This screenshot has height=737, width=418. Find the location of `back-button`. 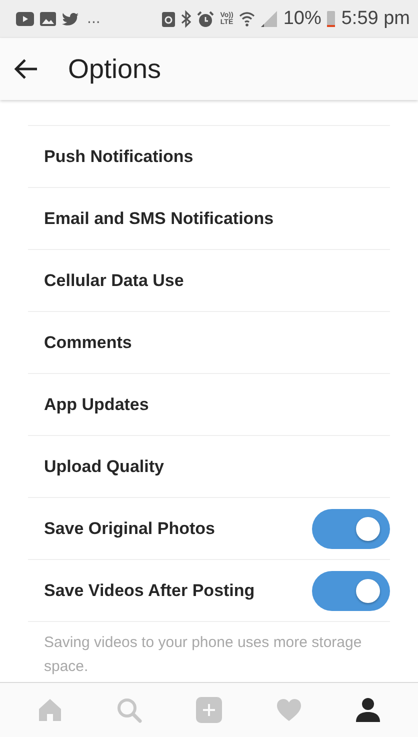

back-button is located at coordinates (26, 69).